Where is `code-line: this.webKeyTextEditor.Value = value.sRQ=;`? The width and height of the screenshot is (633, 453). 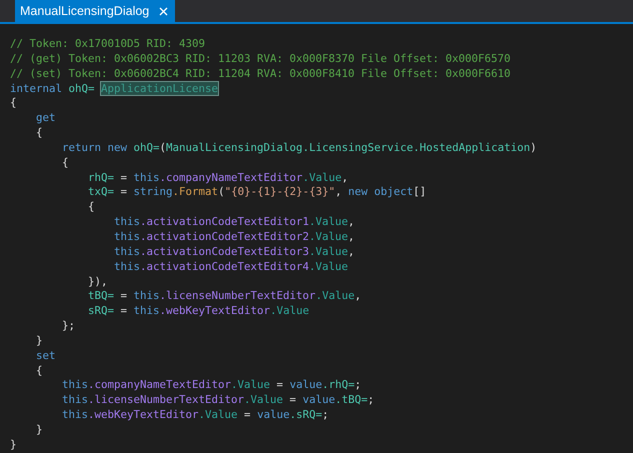
code-line: this.webKeyTextEditor.Value = value.sRQ=; is located at coordinates (195, 415).